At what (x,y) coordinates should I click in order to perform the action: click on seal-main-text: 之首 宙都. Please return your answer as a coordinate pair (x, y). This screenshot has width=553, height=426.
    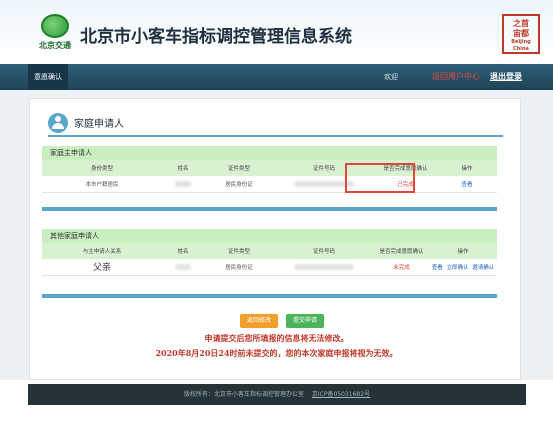
    Looking at the image, I should click on (521, 28).